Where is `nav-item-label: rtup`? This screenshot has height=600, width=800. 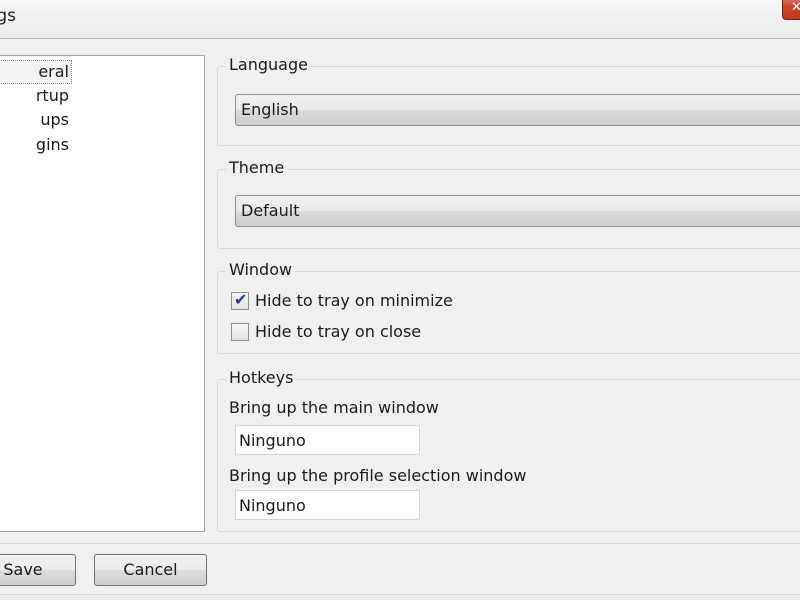 nav-item-label: rtup is located at coordinates (52, 95).